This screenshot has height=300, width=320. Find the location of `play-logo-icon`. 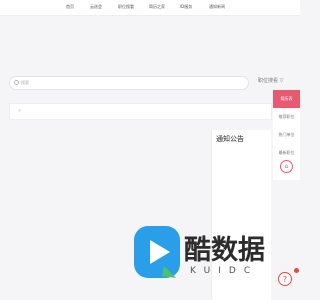

play-logo-icon is located at coordinates (157, 252).